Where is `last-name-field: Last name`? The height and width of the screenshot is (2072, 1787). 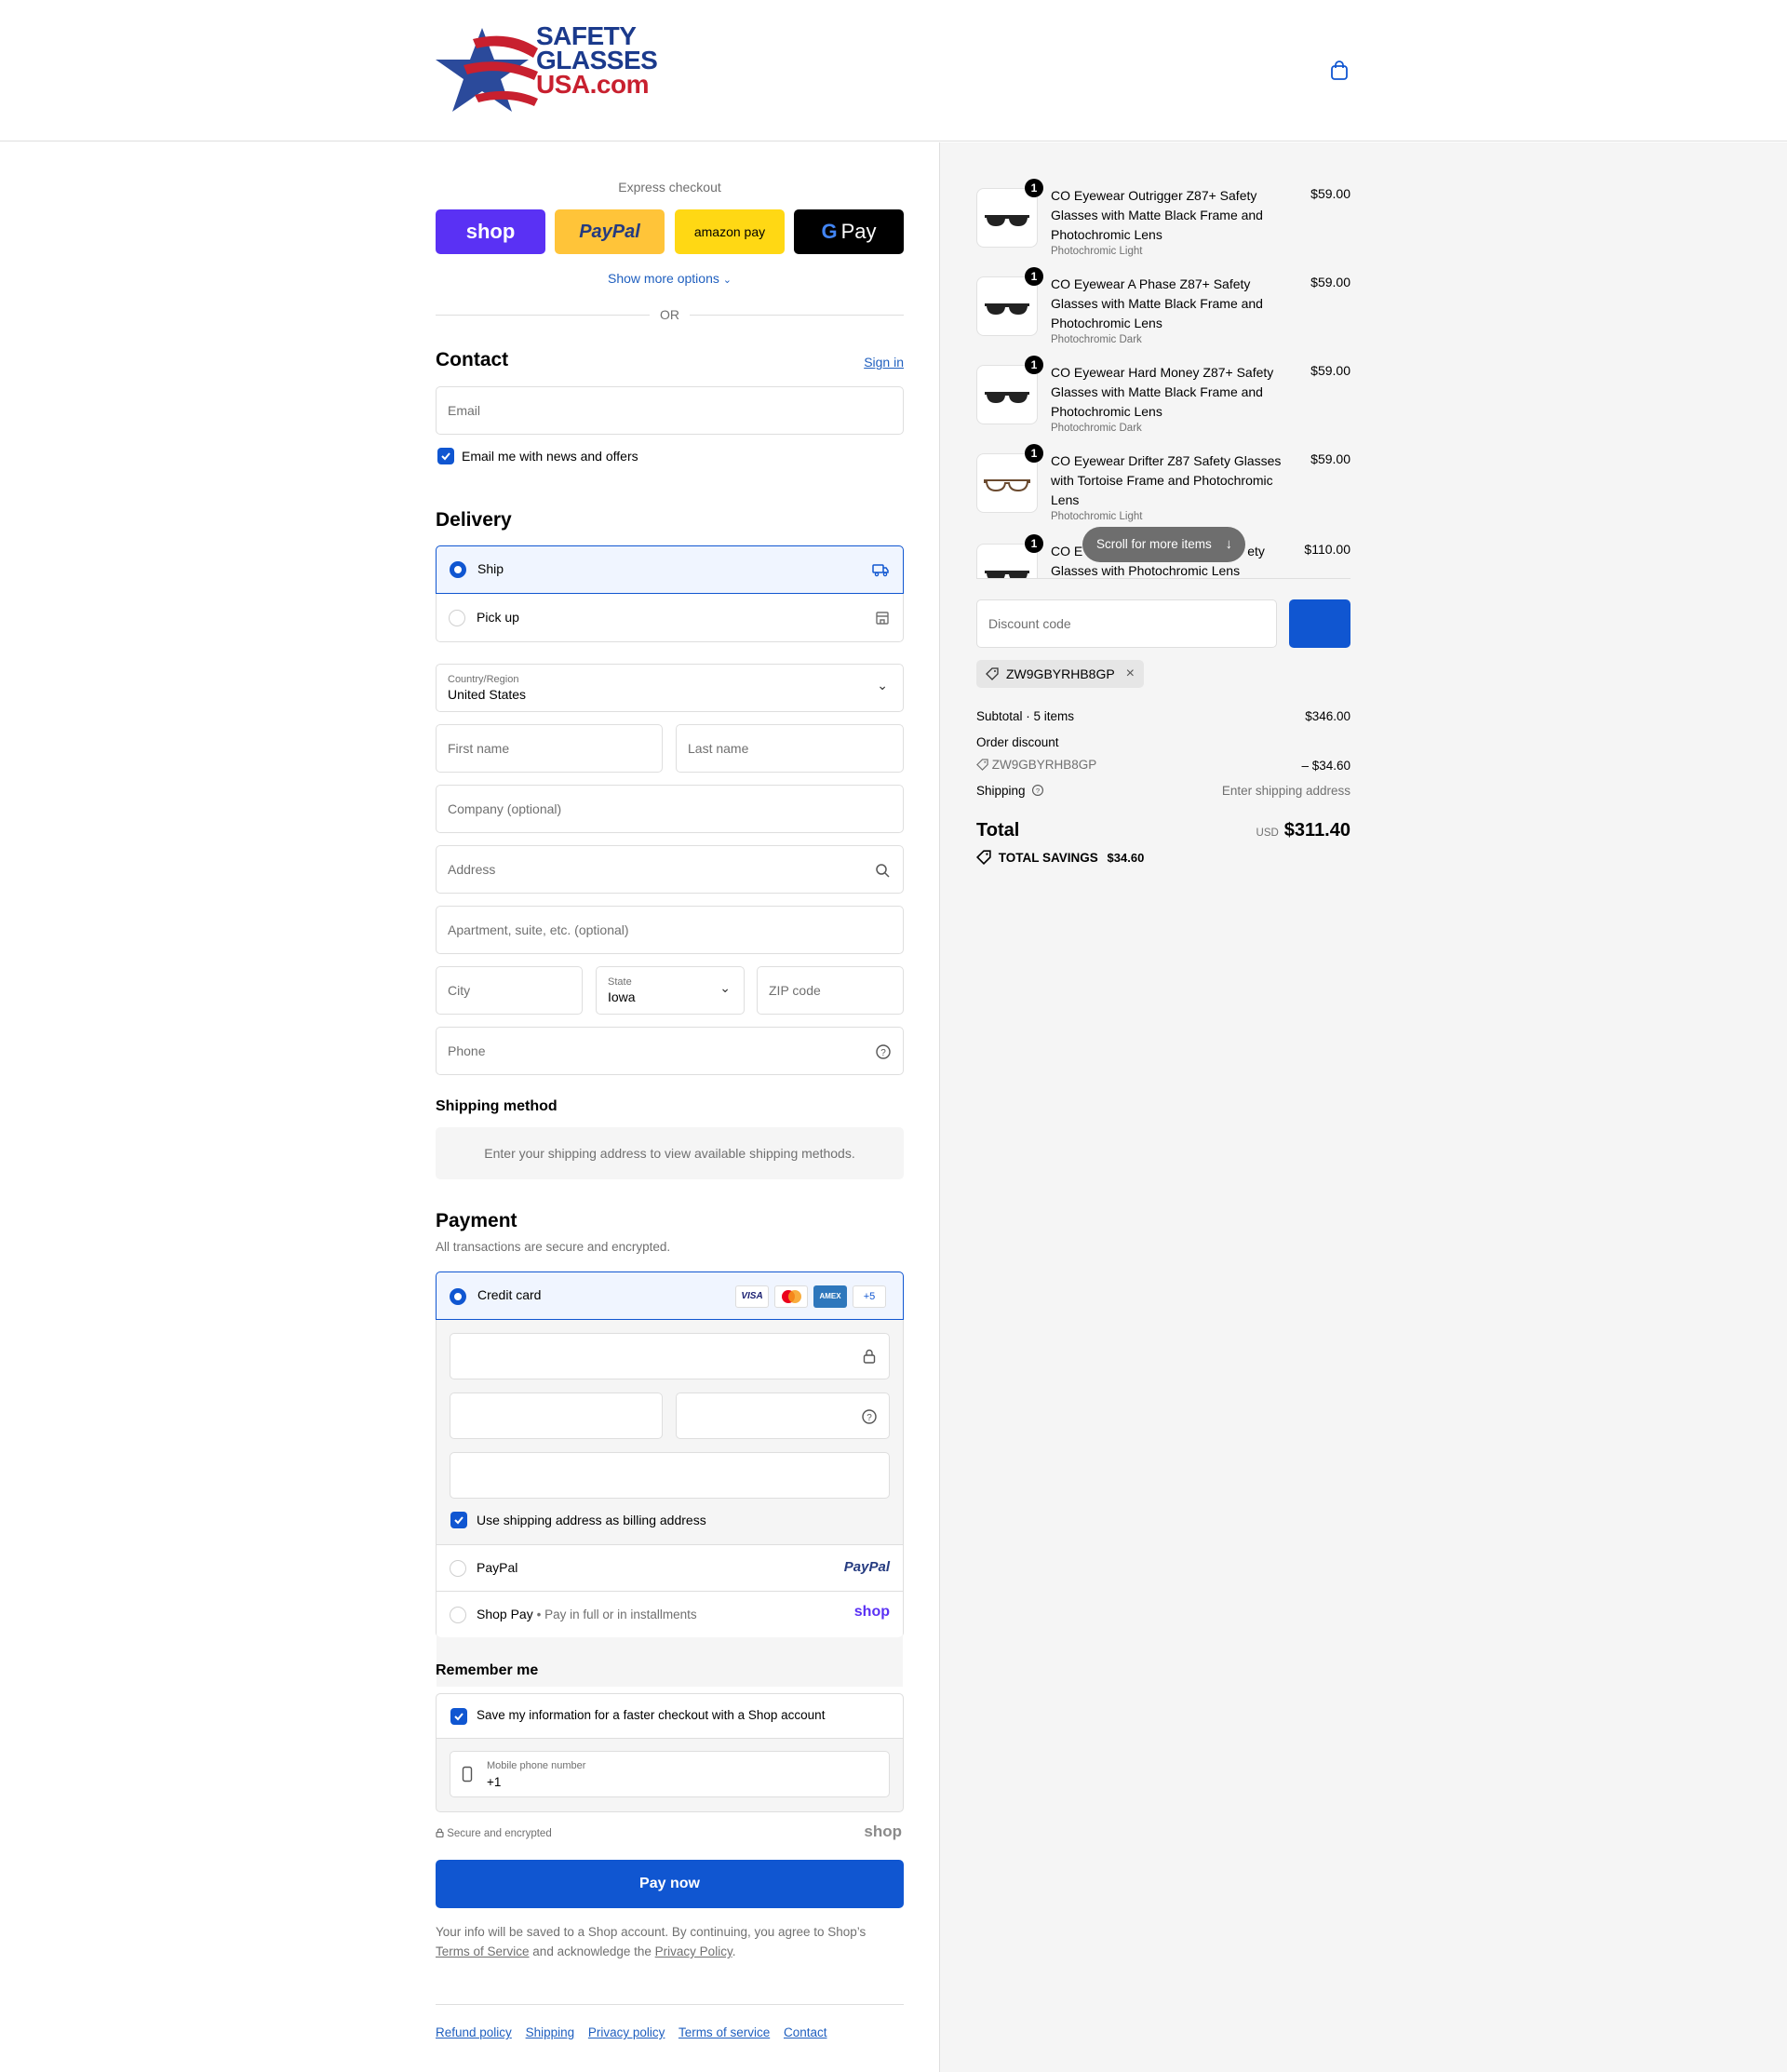 last-name-field: Last name is located at coordinates (790, 748).